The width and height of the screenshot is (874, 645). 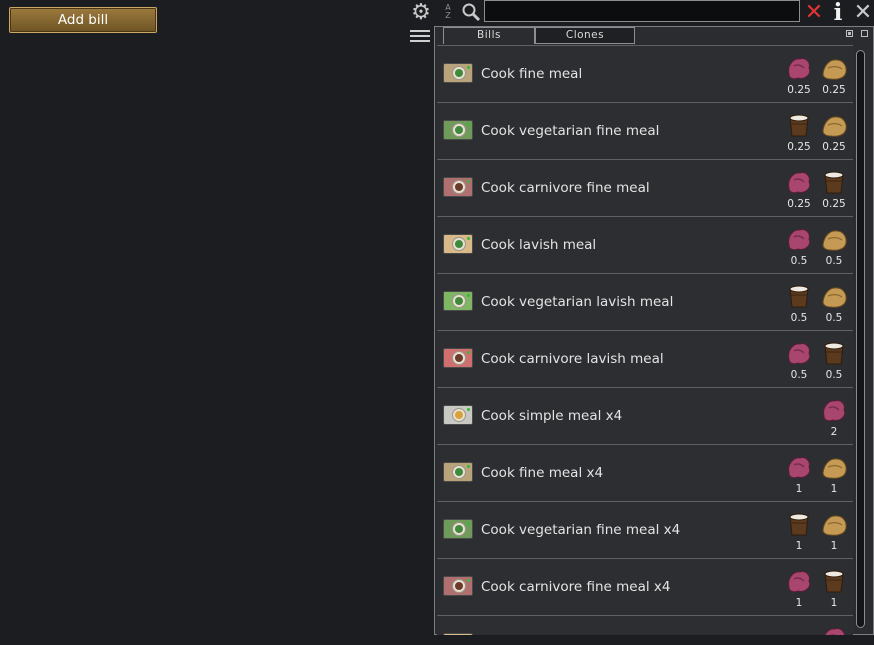 What do you see at coordinates (838, 13) in the screenshot?
I see `info-icon: i` at bounding box center [838, 13].